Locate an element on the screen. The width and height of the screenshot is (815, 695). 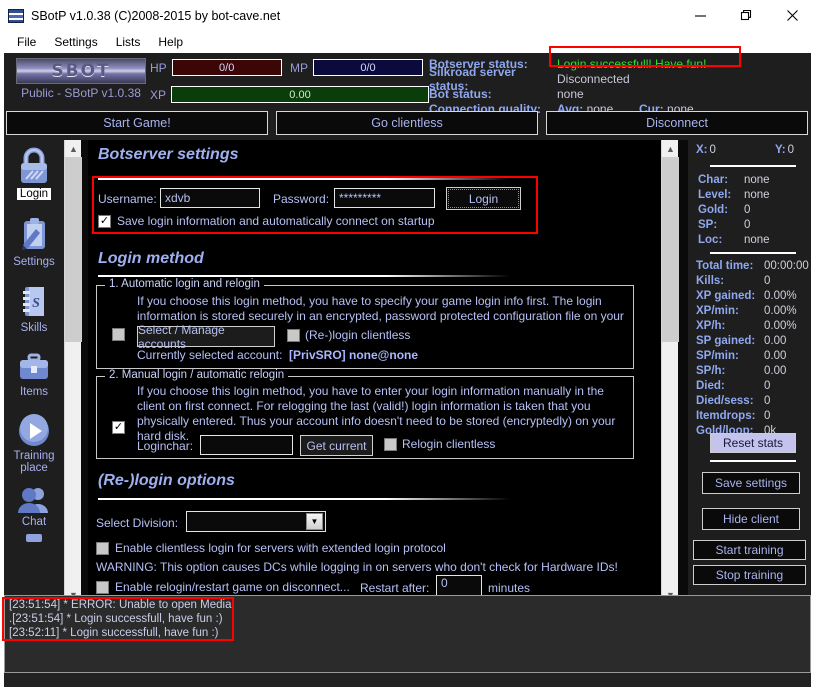
sp-min-label: SP/min: is located at coordinates (717, 356).